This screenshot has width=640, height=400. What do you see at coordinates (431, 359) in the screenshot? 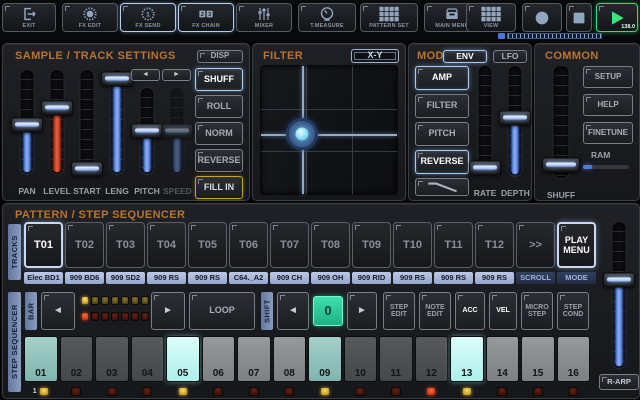
I see `step-12: 12` at bounding box center [431, 359].